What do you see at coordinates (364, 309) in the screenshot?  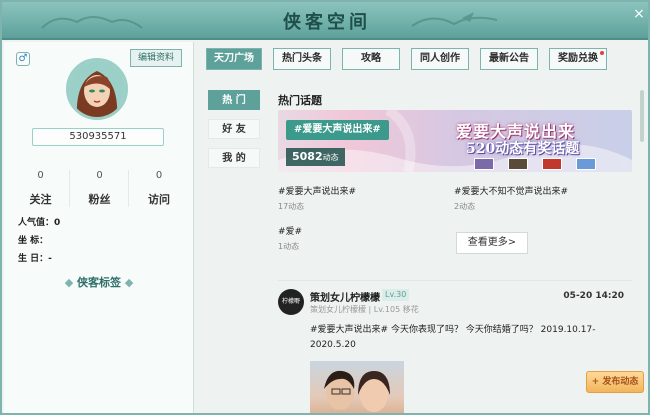 I see `post-author-subtitle: 策划女儿柠檬檬 | Lv.105 移花` at bounding box center [364, 309].